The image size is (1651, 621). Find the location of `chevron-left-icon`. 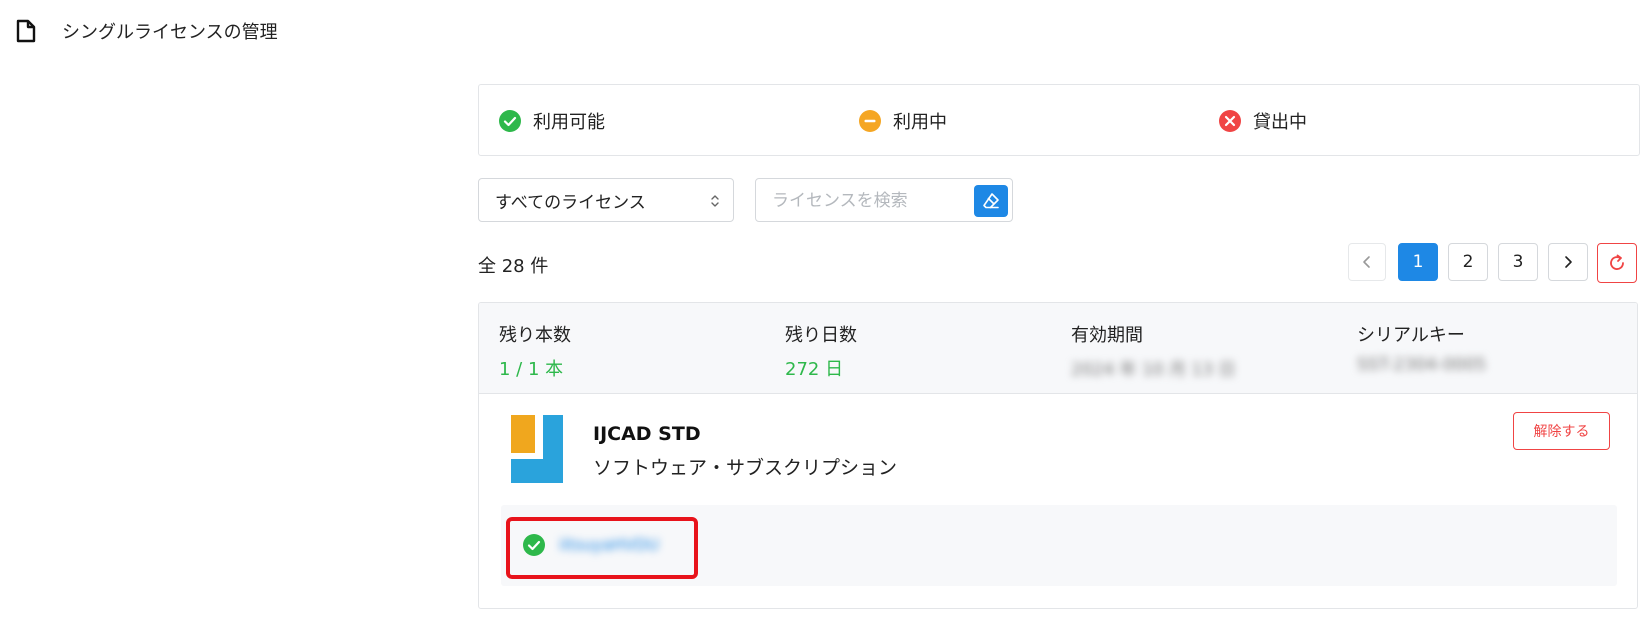

chevron-left-icon is located at coordinates (1366, 262).